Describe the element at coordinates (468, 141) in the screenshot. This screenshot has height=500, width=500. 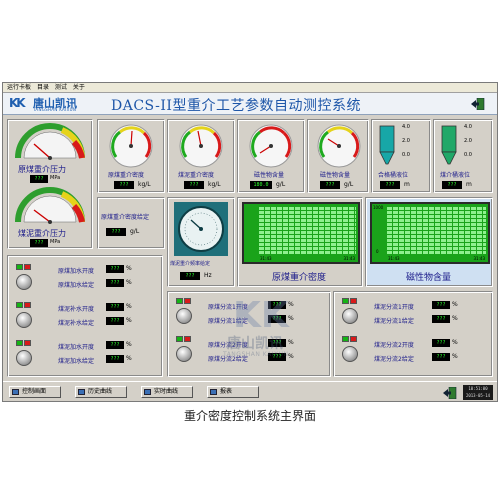
I see `slime-tank-scale-mid: 2.0` at that location.